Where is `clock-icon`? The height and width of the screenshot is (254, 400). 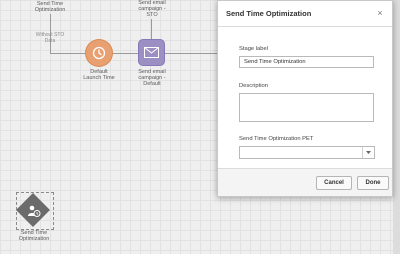
clock-icon is located at coordinates (99, 53).